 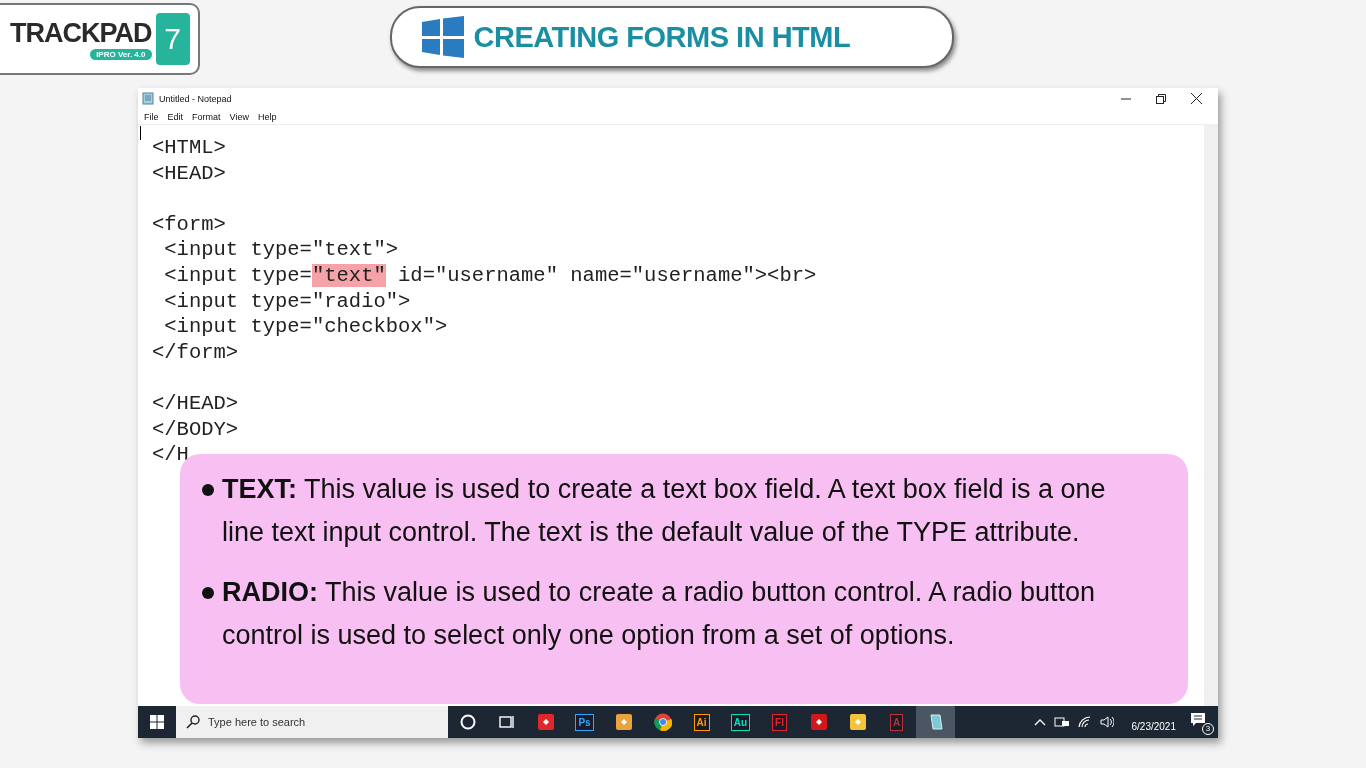 I want to click on notification-icon, so click(x=1198, y=720).